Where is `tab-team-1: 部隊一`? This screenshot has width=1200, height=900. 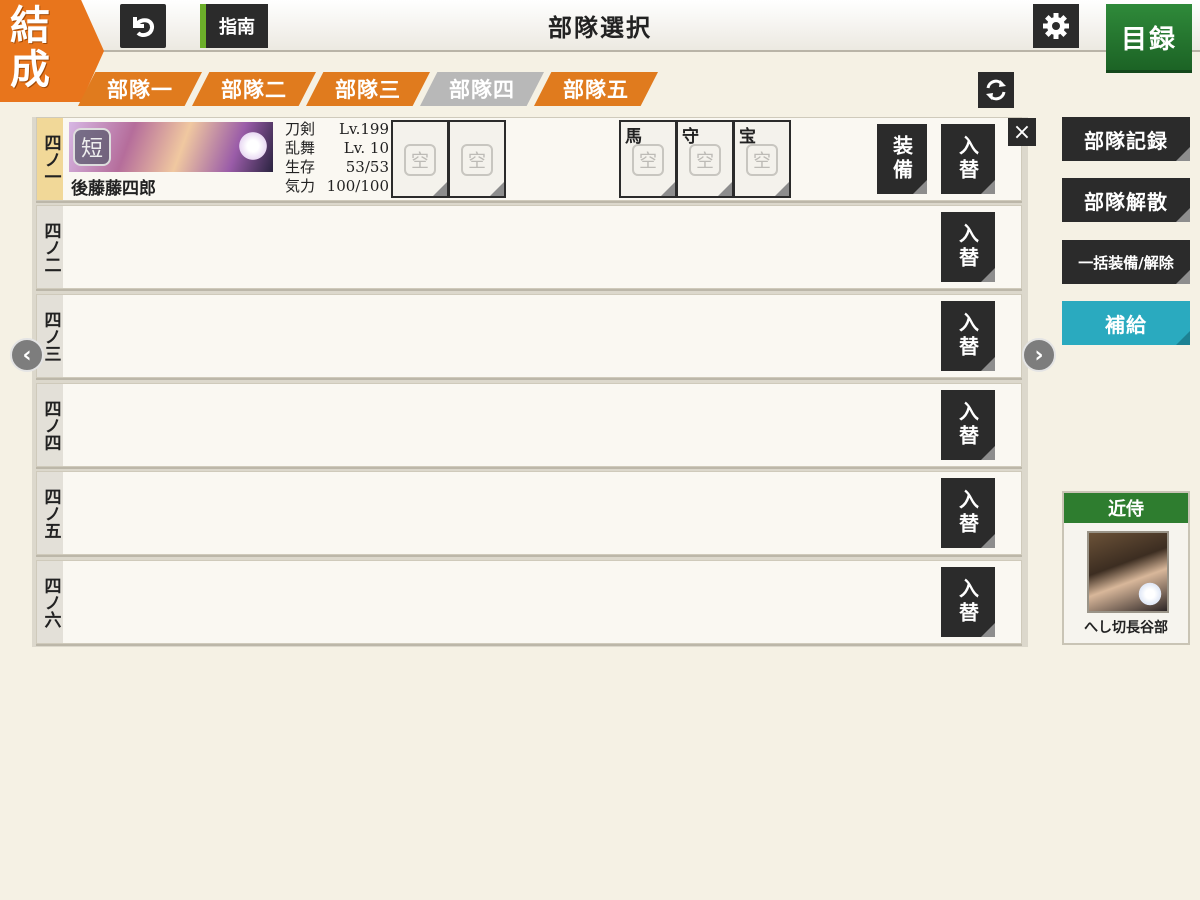
tab-team-1: 部隊一 is located at coordinates (140, 89).